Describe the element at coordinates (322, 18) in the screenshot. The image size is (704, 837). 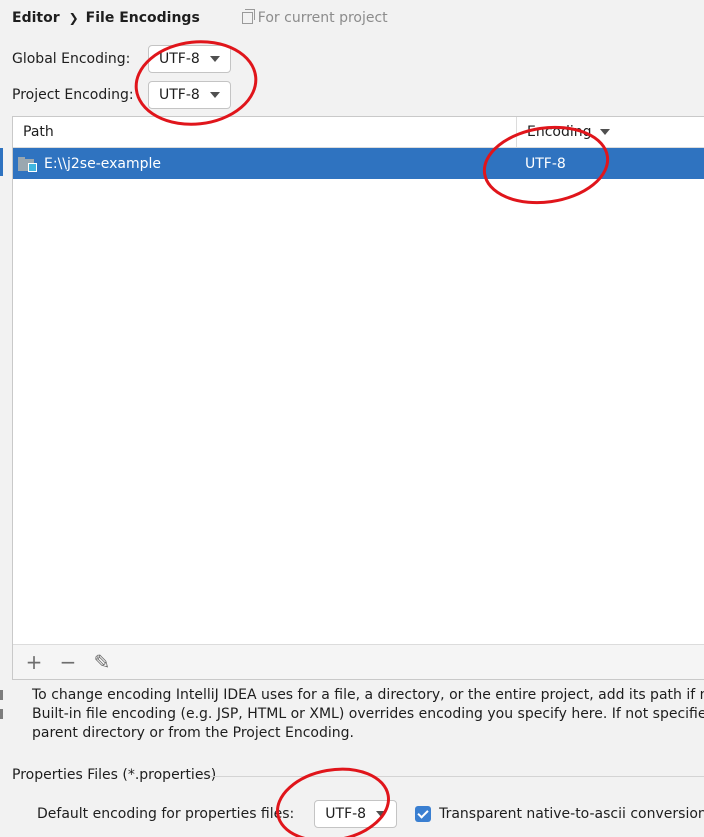
I see `scope-label: For current project` at that location.